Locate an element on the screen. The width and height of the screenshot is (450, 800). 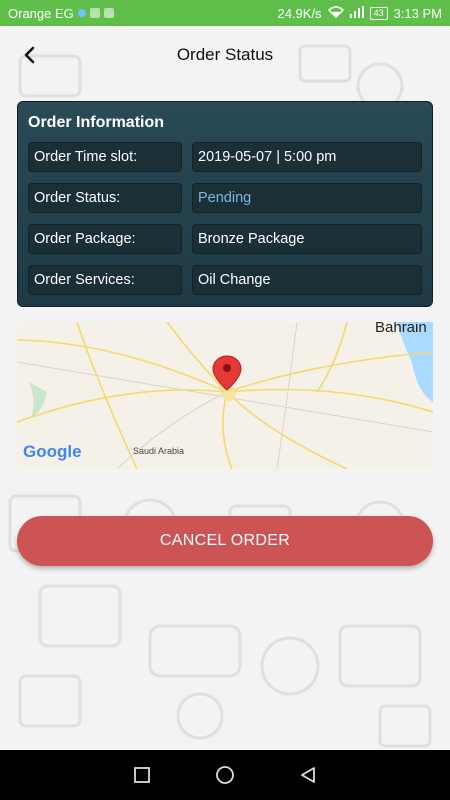
vpn-icon is located at coordinates (81, 13).